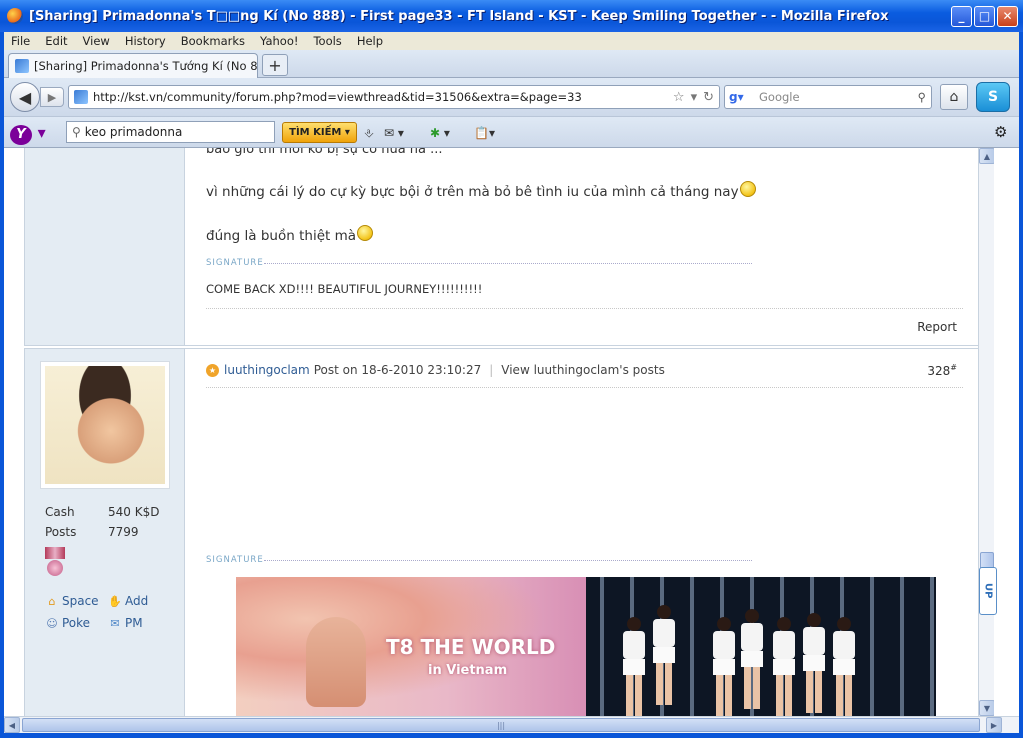 This screenshot has width=1023, height=738. Describe the element at coordinates (937, 327) in the screenshot. I see `report-link: Report` at that location.